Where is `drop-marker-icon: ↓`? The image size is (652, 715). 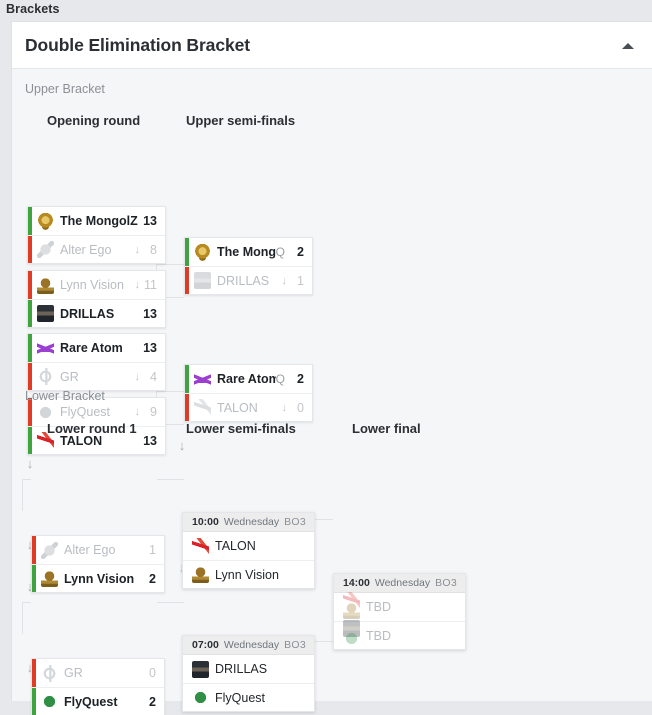 drop-marker-icon: ↓ is located at coordinates (30, 463).